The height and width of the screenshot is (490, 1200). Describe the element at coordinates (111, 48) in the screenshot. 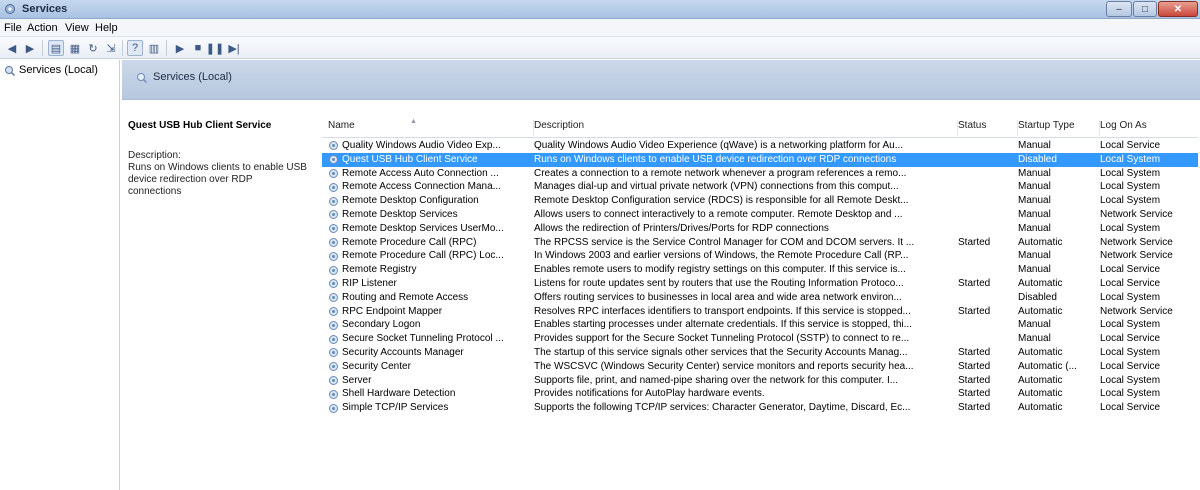

I see `export-list-icon: ⇲` at that location.